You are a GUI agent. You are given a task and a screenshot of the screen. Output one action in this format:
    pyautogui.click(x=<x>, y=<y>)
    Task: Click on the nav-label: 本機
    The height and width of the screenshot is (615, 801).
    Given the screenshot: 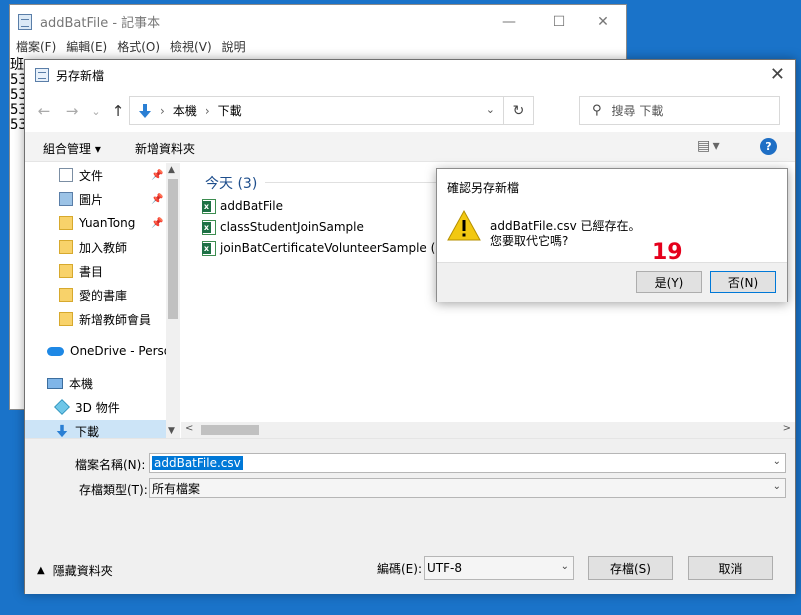 What is the action you would take?
    pyautogui.click(x=81, y=383)
    